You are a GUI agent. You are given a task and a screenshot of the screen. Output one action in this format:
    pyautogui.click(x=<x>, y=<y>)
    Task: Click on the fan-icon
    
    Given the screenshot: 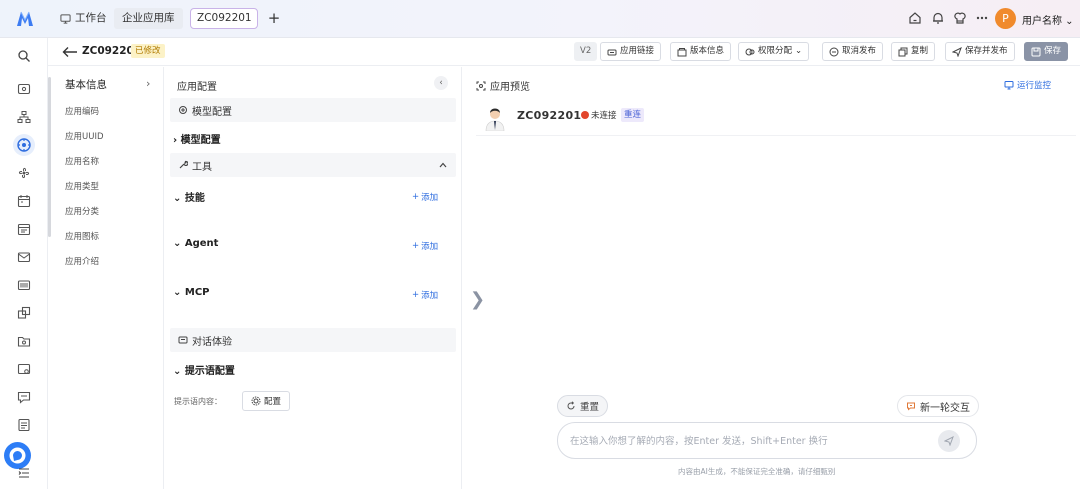 What is the action you would take?
    pyautogui.click(x=24, y=173)
    